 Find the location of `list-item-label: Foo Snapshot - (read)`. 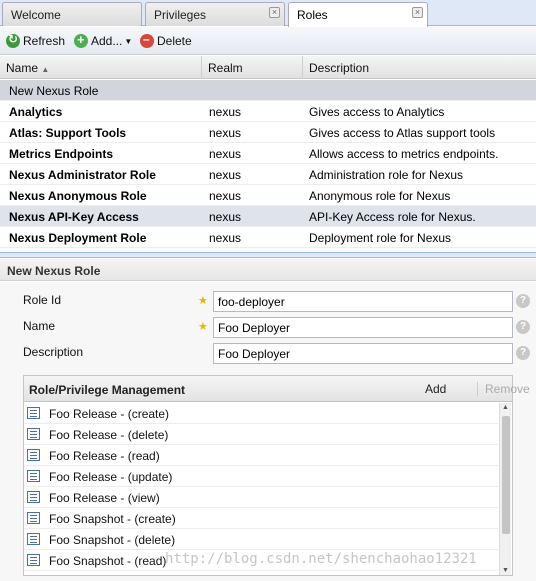

list-item-label: Foo Snapshot - (read) is located at coordinates (108, 561).